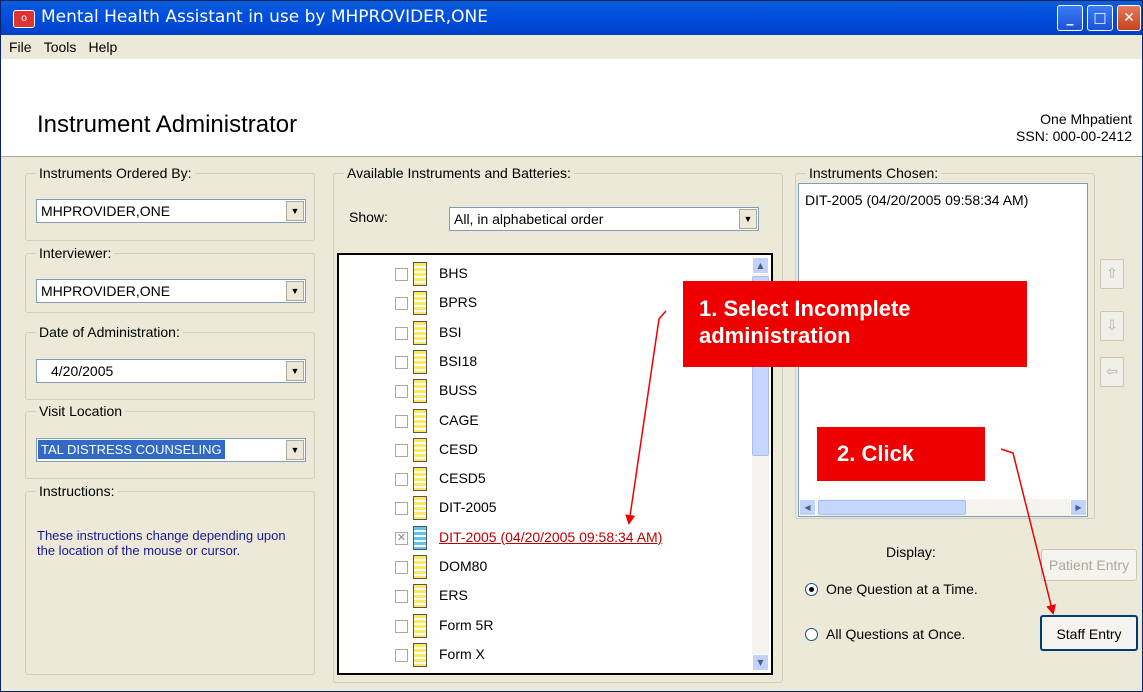  I want to click on move-up-button: ⇧, so click(1112, 274).